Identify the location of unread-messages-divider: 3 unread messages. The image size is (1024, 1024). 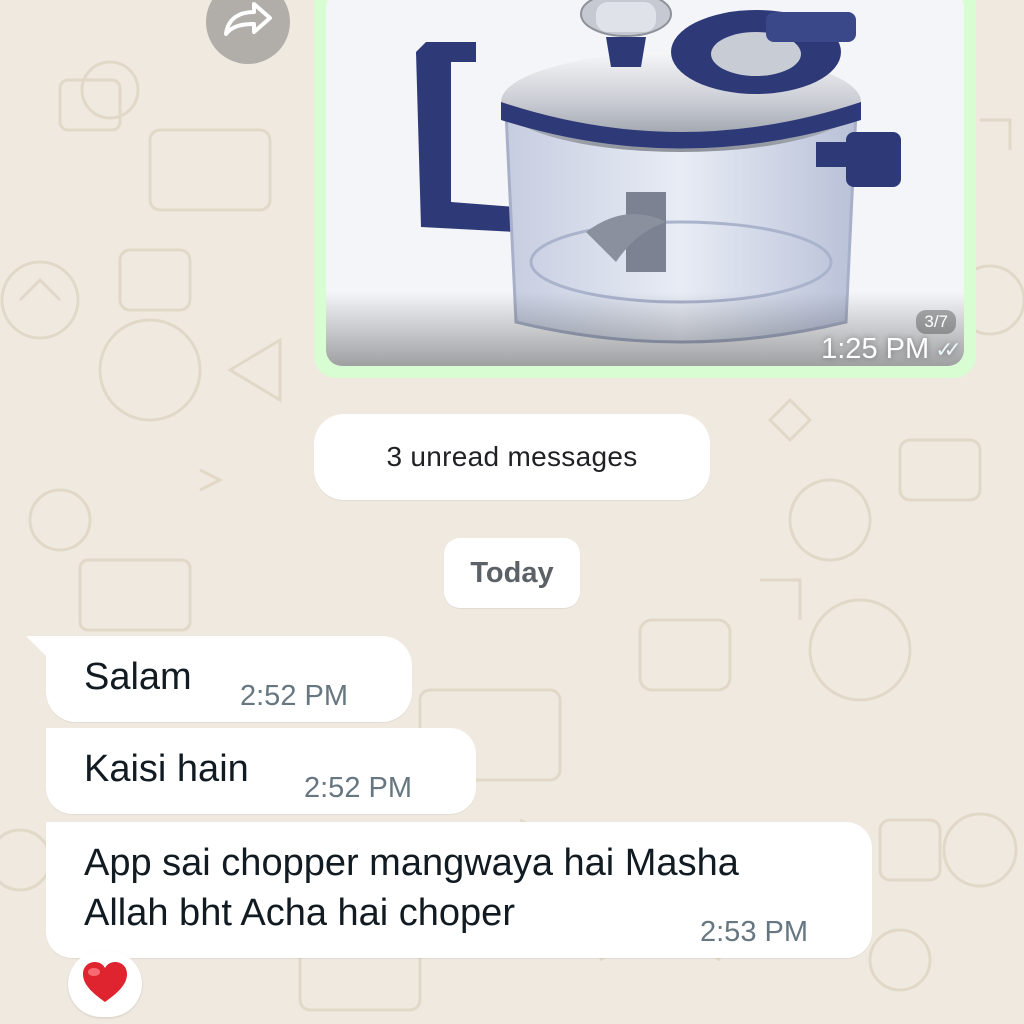
(512, 457).